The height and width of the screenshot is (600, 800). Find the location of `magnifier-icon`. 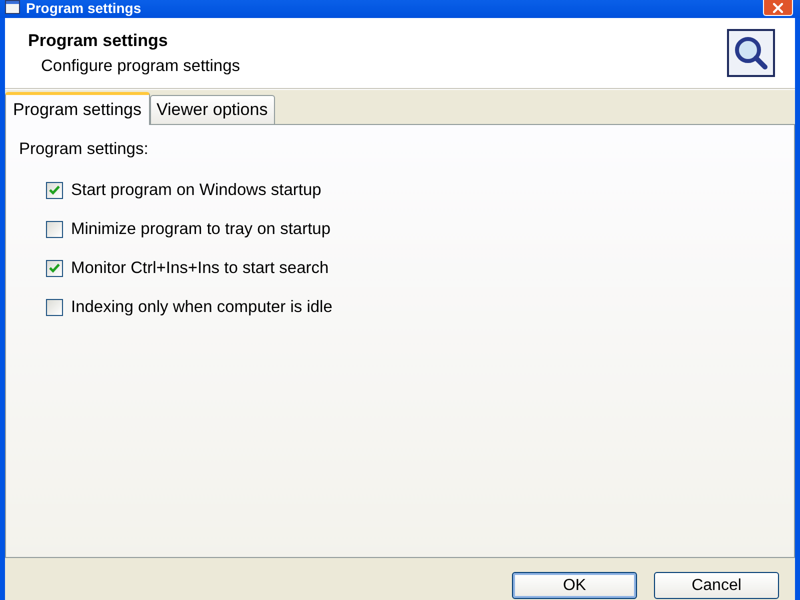

magnifier-icon is located at coordinates (751, 53).